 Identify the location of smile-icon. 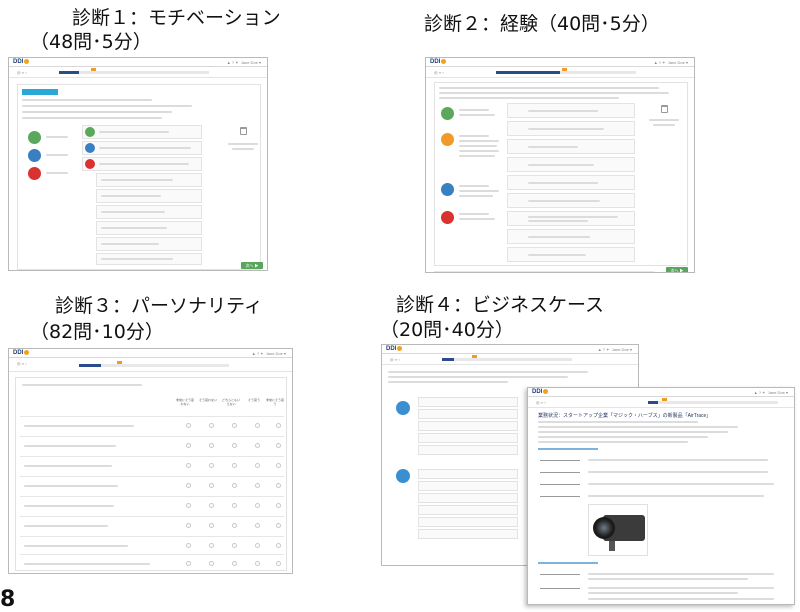
(447, 113).